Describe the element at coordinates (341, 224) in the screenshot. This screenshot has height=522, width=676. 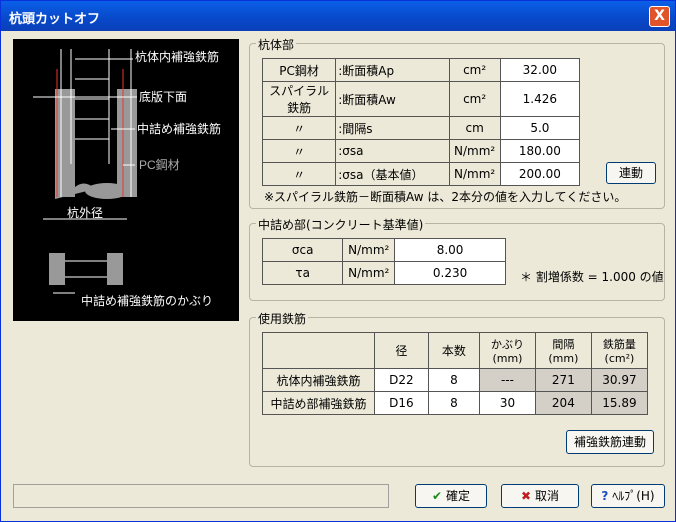
I see `concrete-group-title: 中詰め部(コンクリート基準値)` at that location.